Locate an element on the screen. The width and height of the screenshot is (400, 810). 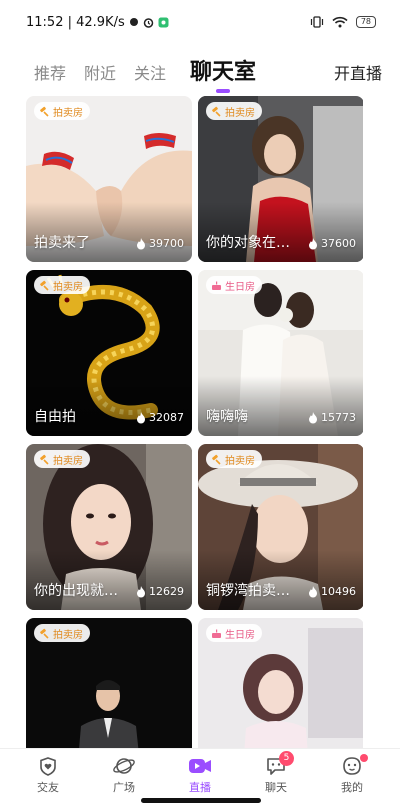
nav-label: 聊天 is located at coordinates (276, 787).